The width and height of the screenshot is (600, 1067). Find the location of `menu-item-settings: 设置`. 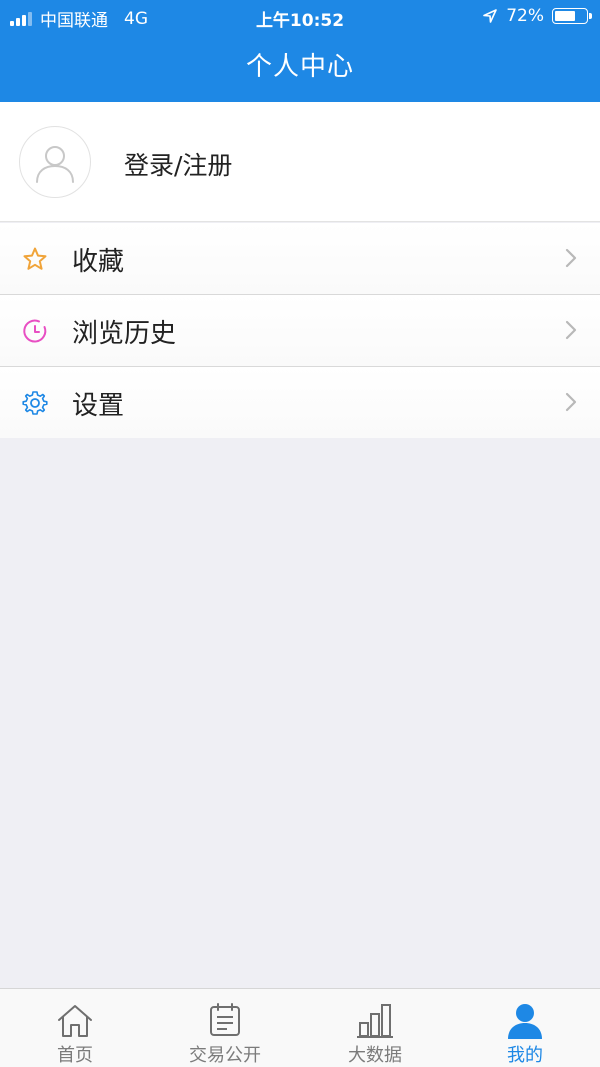

menu-item-settings: 设置 is located at coordinates (300, 402).